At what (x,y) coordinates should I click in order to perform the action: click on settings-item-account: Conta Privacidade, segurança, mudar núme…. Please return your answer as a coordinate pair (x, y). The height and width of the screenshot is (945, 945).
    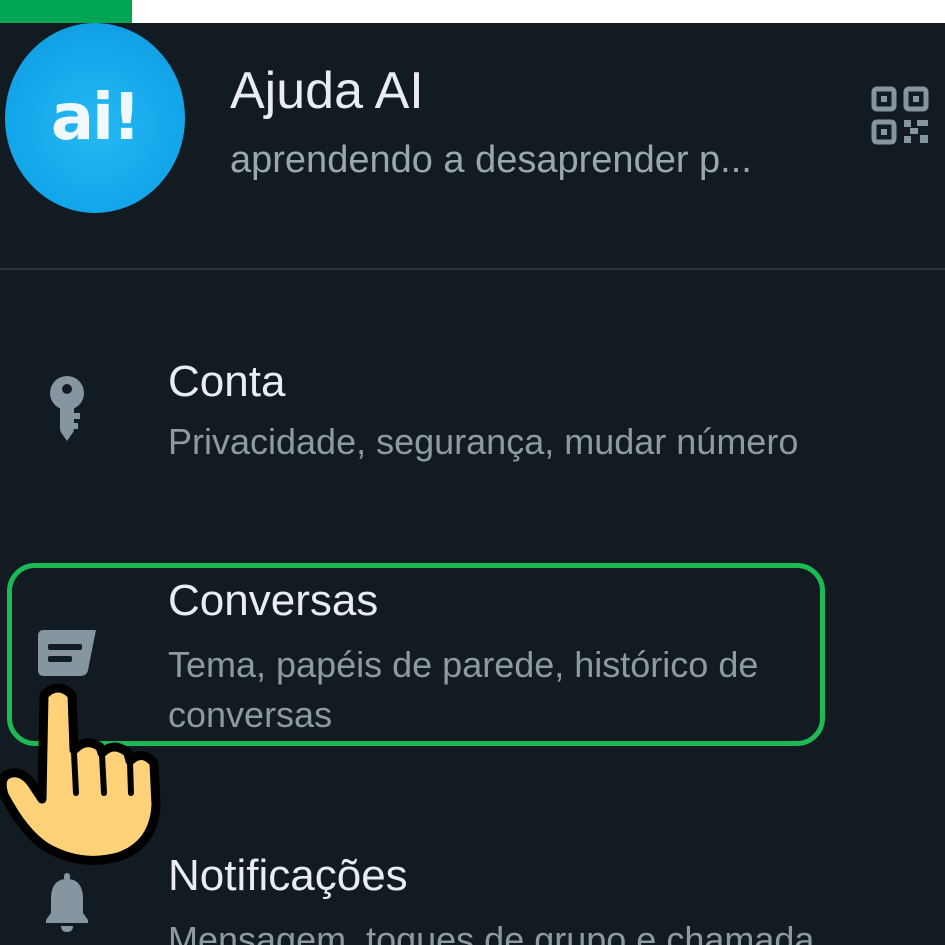
    Looking at the image, I should click on (472, 415).